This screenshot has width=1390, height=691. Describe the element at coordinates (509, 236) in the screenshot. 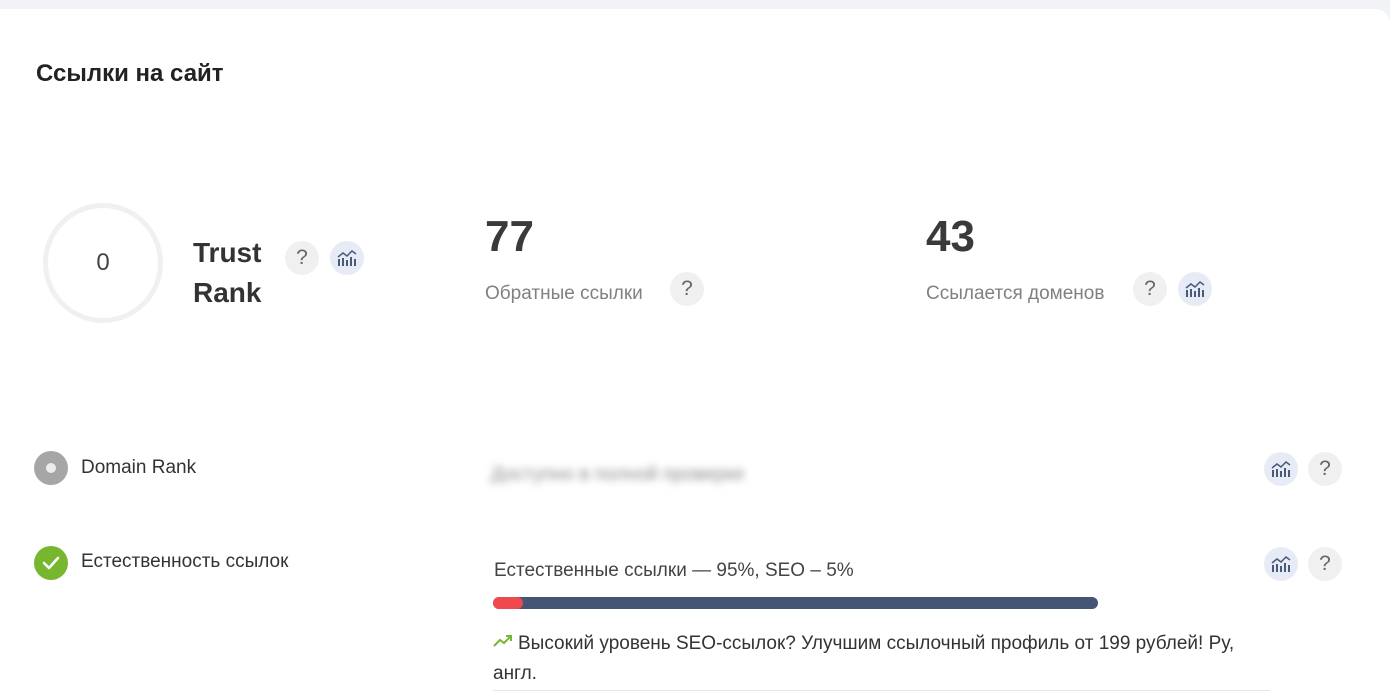

I see `backlinks-count: 77` at that location.